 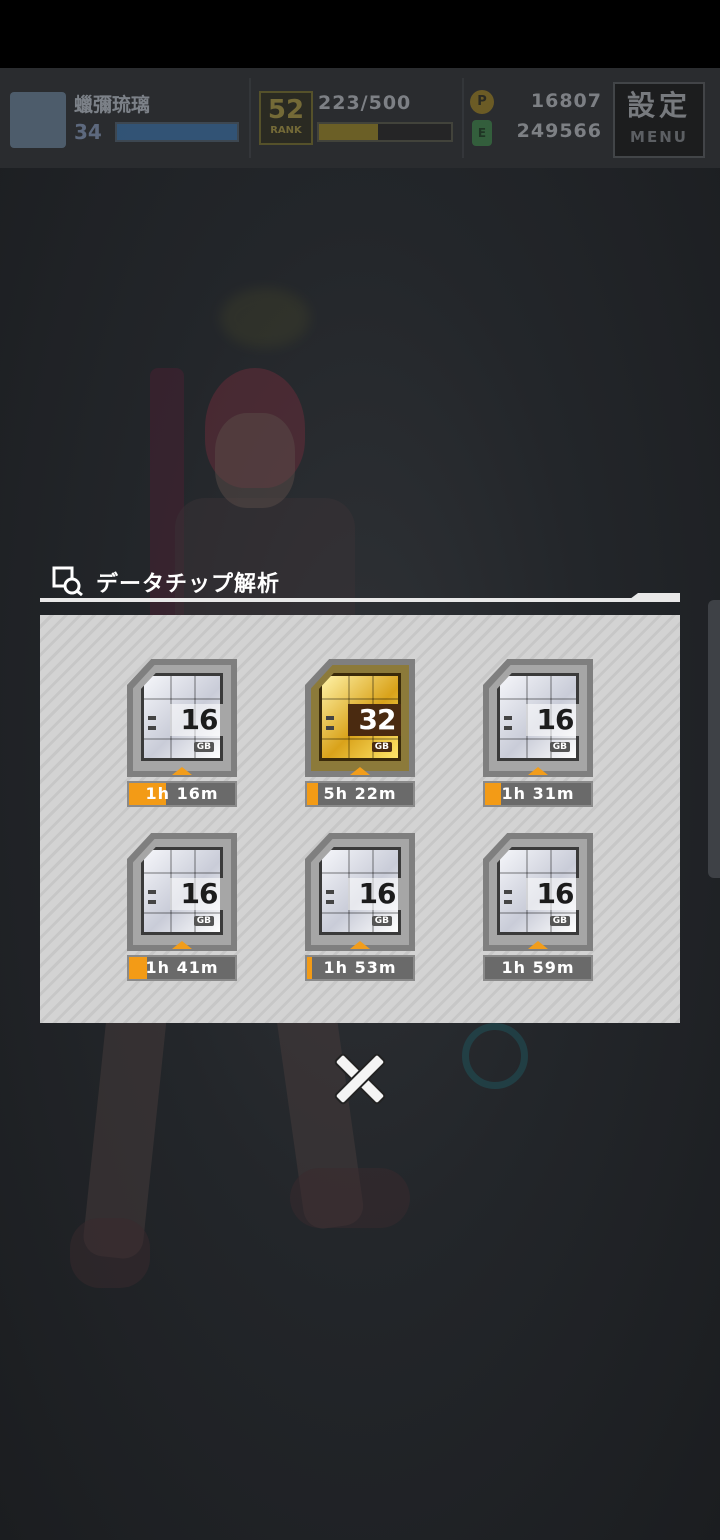 What do you see at coordinates (659, 137) in the screenshot?
I see `menu-label: MENU` at bounding box center [659, 137].